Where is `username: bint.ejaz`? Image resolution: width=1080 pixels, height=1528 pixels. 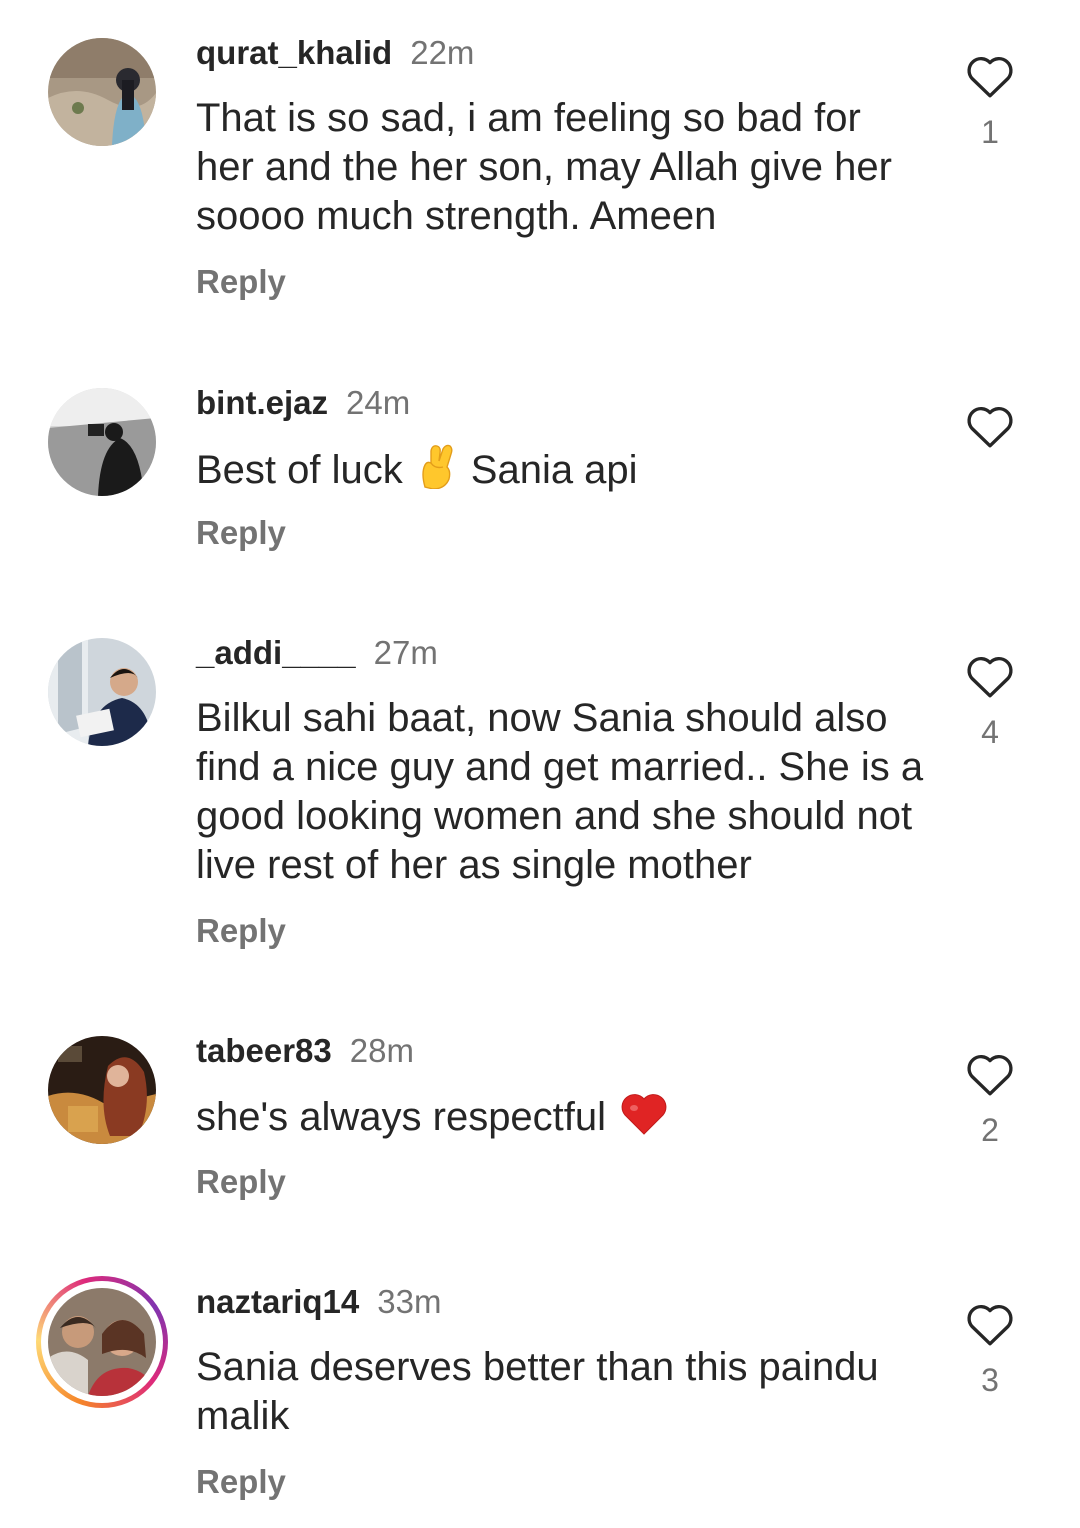
username: bint.ejaz is located at coordinates (262, 402).